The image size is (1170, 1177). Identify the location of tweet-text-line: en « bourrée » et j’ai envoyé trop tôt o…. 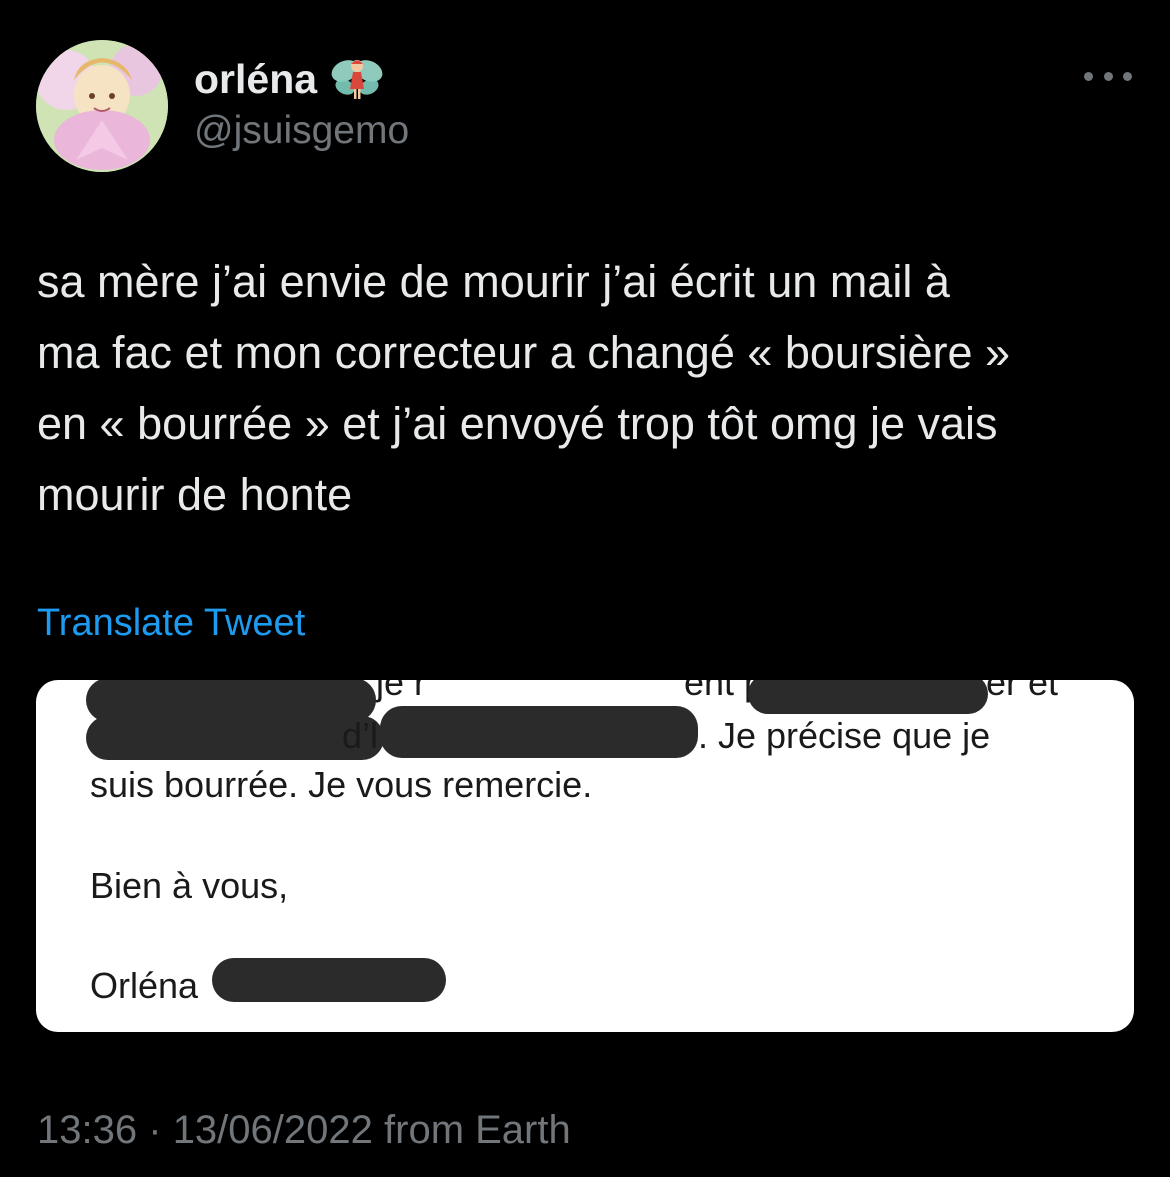
(517, 423).